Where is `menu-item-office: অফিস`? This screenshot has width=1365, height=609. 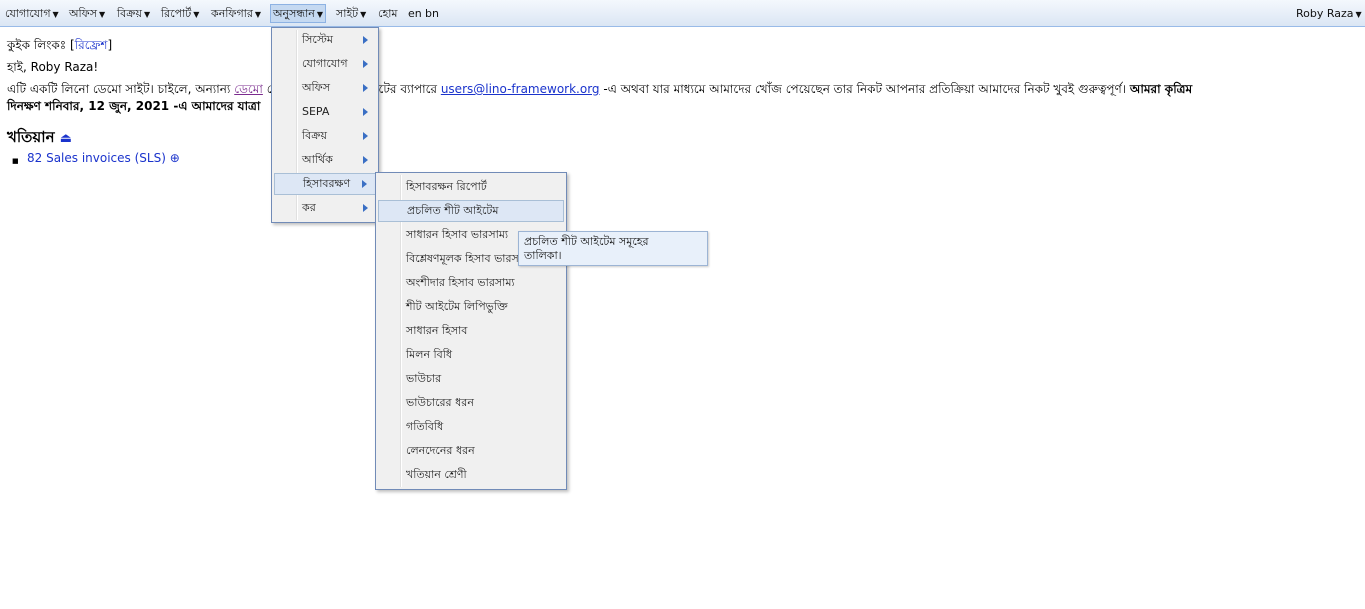 menu-item-office: অফিস is located at coordinates (325, 88).